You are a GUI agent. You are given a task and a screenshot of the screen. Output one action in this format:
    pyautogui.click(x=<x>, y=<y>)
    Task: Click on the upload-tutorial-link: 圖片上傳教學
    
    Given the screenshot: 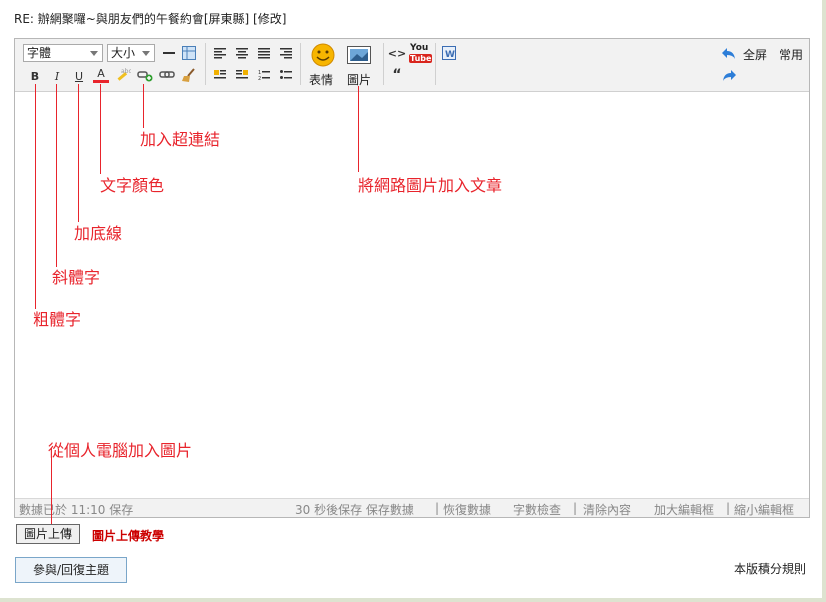 What is the action you would take?
    pyautogui.click(x=128, y=535)
    